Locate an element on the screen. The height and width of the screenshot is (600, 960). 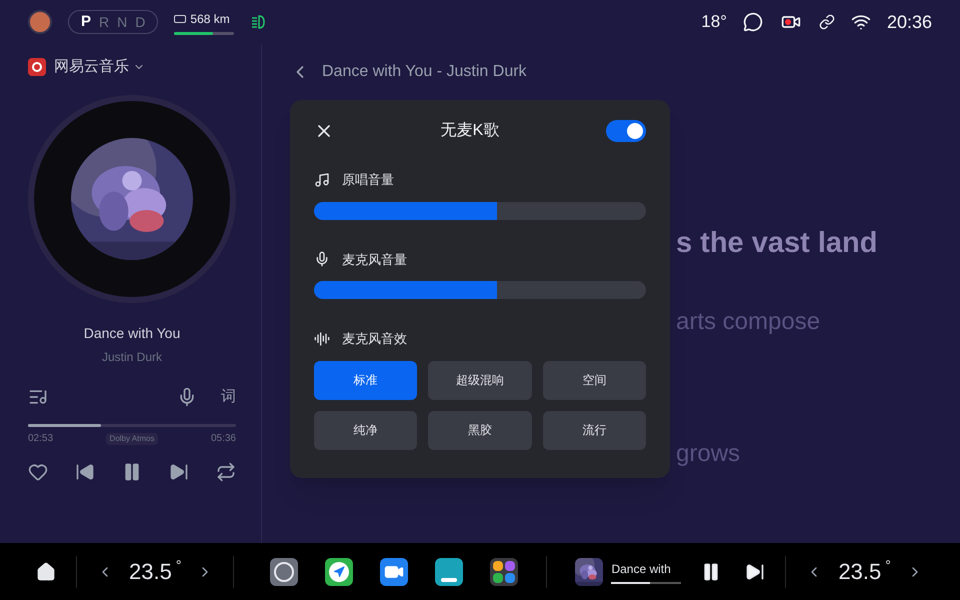
gear-letter: P is located at coordinates (86, 22).